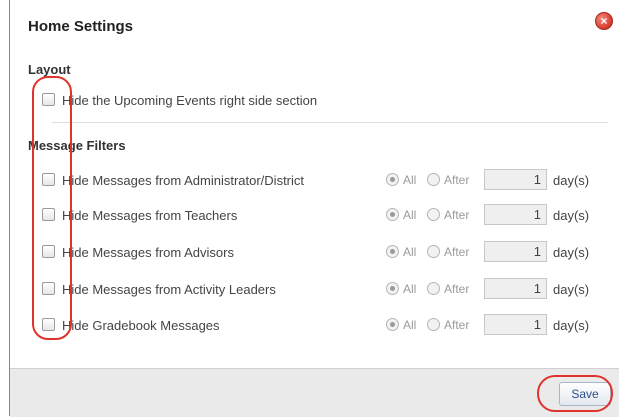 The image size is (619, 417). Describe the element at coordinates (48, 324) in the screenshot. I see `hide-gradebook-checkbox` at that location.